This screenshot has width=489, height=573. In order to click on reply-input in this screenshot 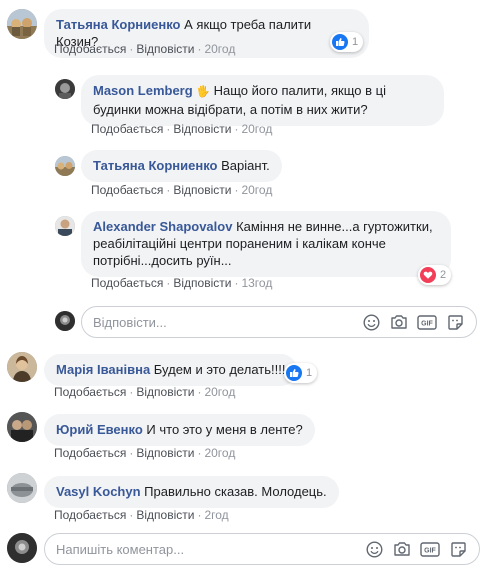, I will do `click(226, 322)`.